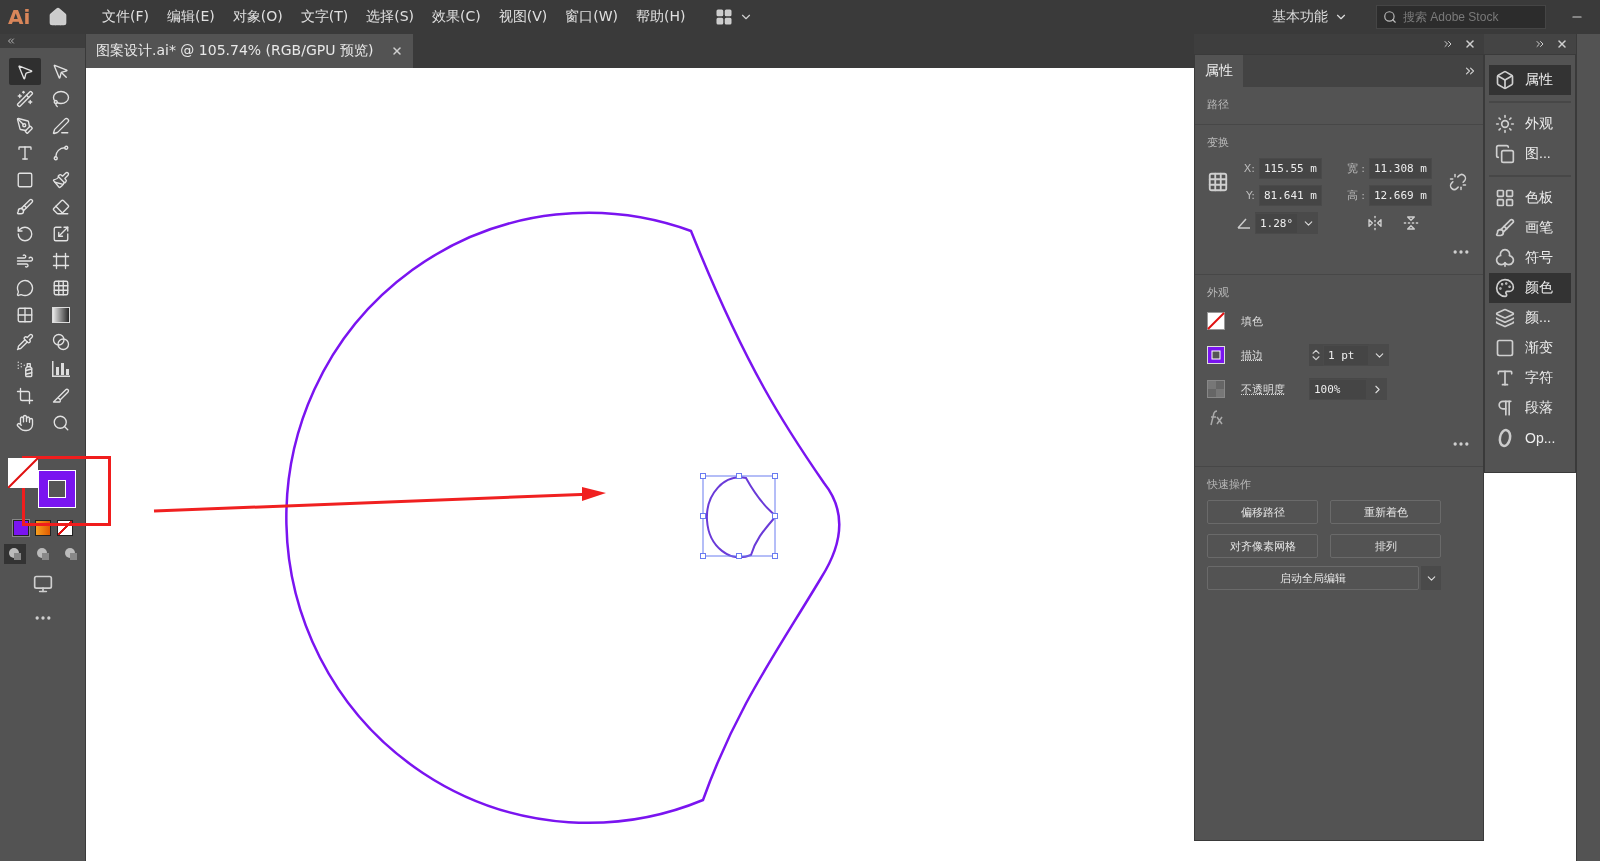 This screenshot has width=1600, height=861. I want to click on warp-icon, so click(24, 260).